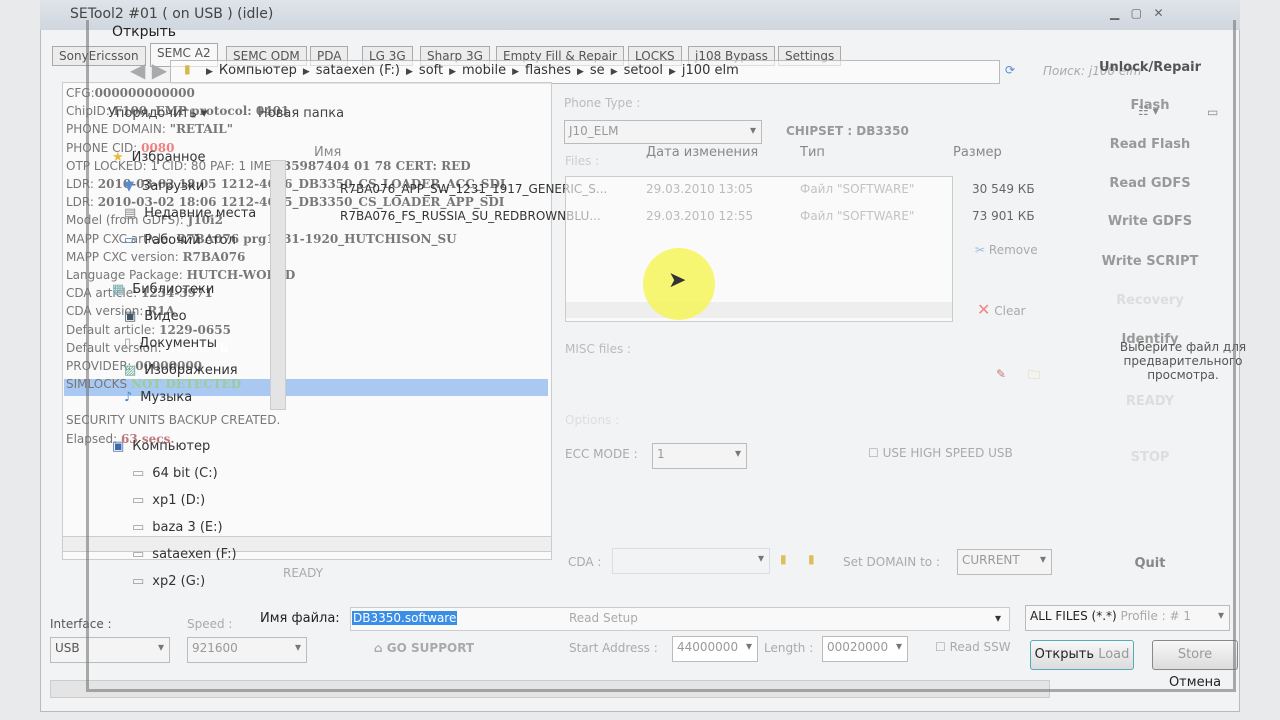 The image size is (1280, 720). What do you see at coordinates (327, 152) in the screenshot?
I see `column-name-header: Имя` at bounding box center [327, 152].